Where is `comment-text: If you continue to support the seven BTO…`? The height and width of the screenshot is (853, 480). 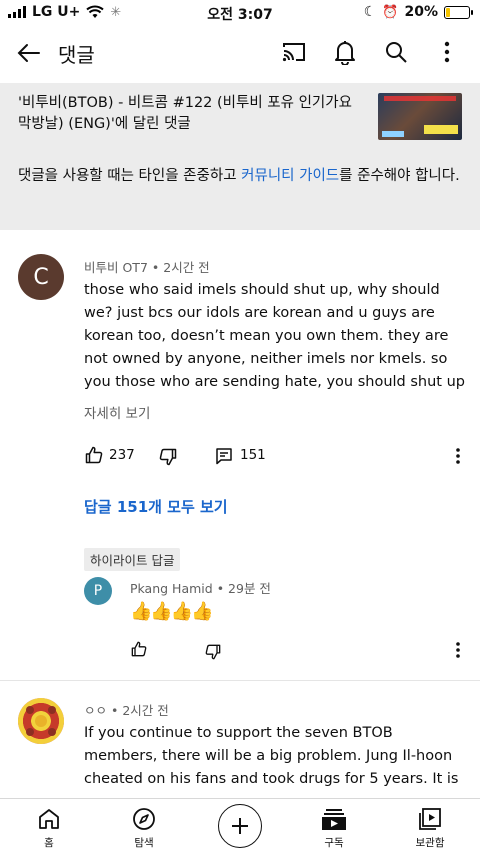 comment-text: If you continue to support the seven BTO… is located at coordinates (271, 756).